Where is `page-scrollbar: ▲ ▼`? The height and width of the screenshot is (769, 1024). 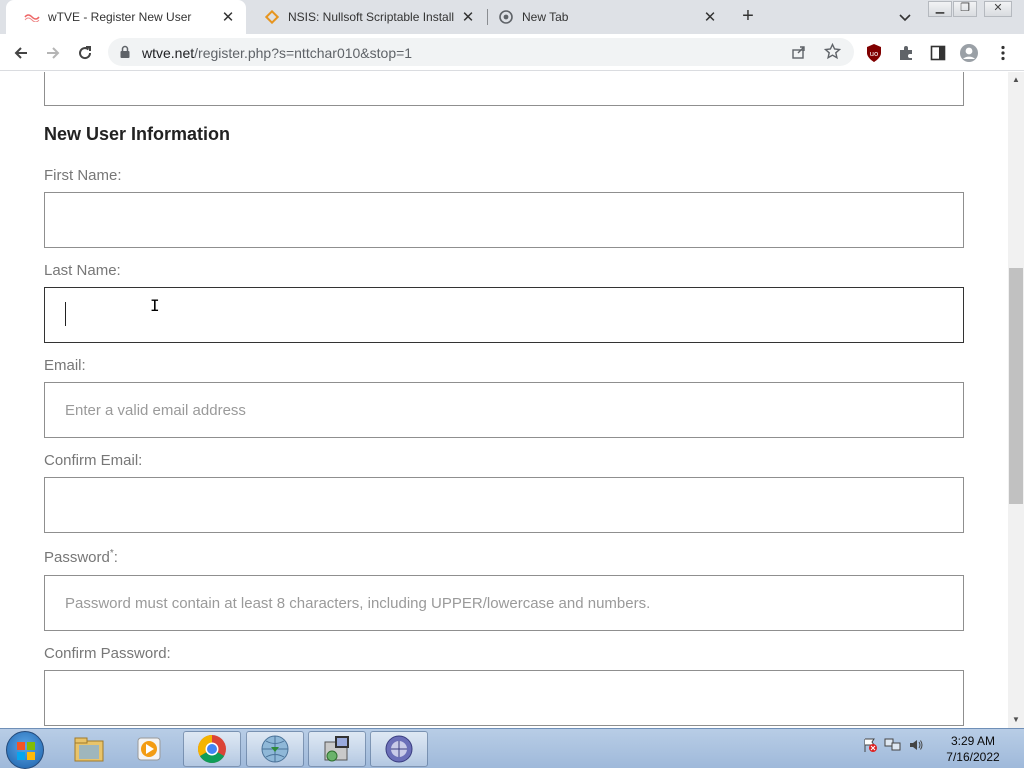 page-scrollbar: ▲ ▼ is located at coordinates (1016, 400).